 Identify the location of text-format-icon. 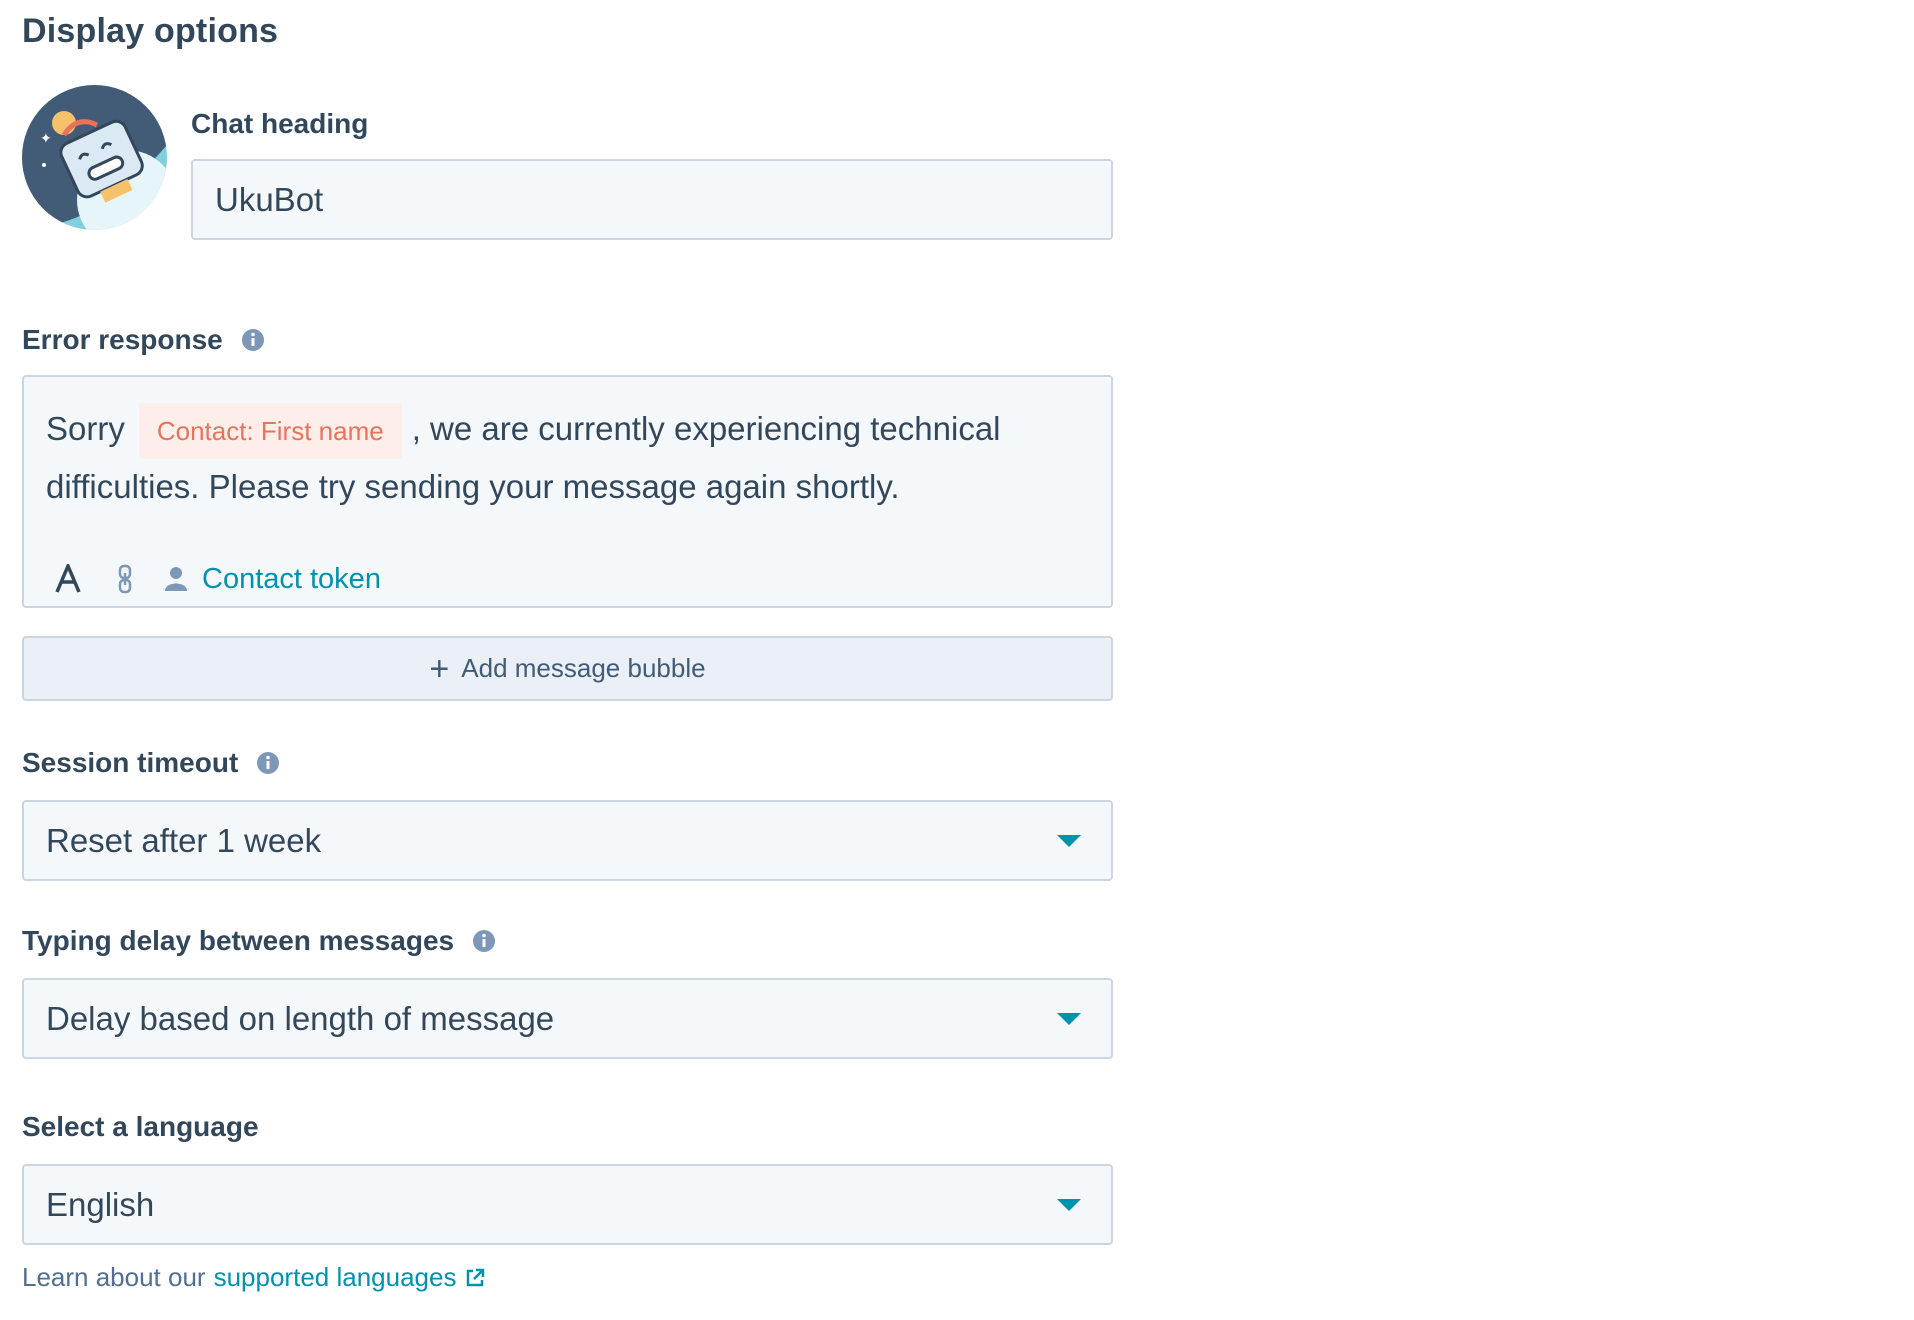
(68, 578).